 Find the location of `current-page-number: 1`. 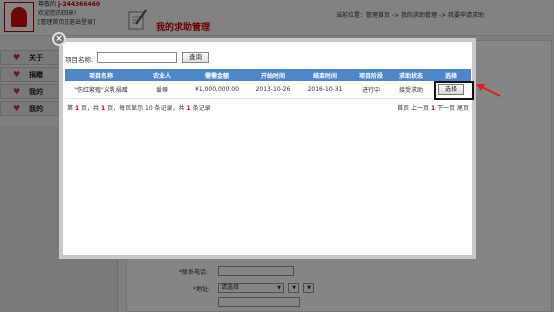

current-page-number: 1 is located at coordinates (77, 108).